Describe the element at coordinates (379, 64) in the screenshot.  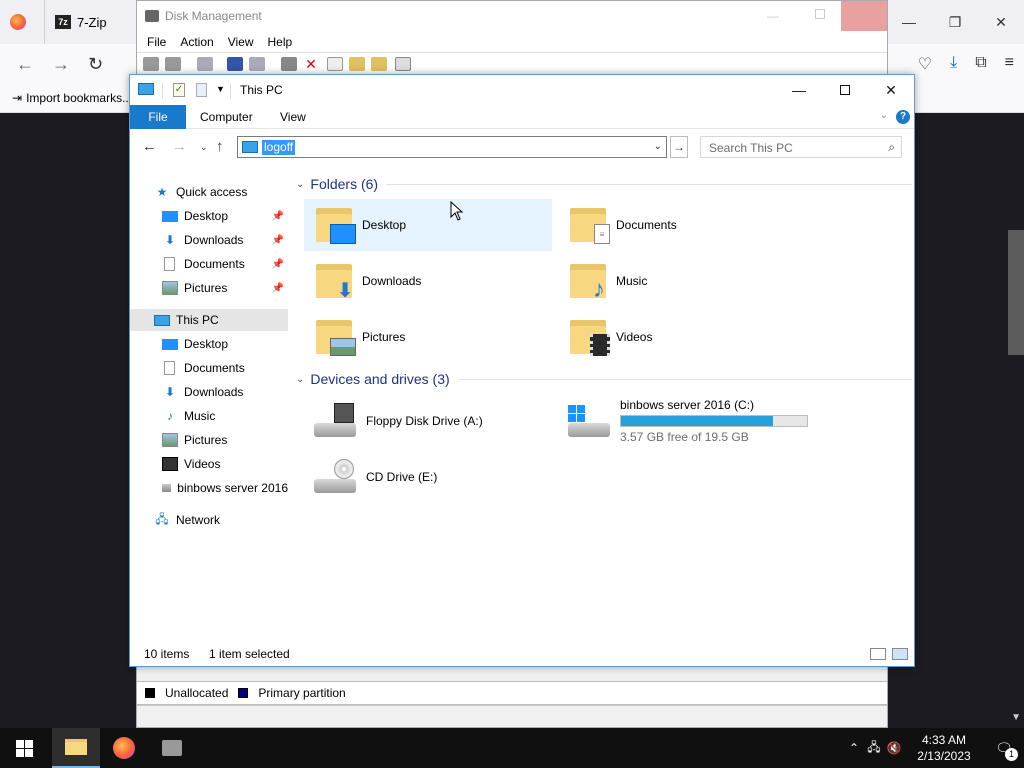
I see `dm-search-folder-icon` at that location.